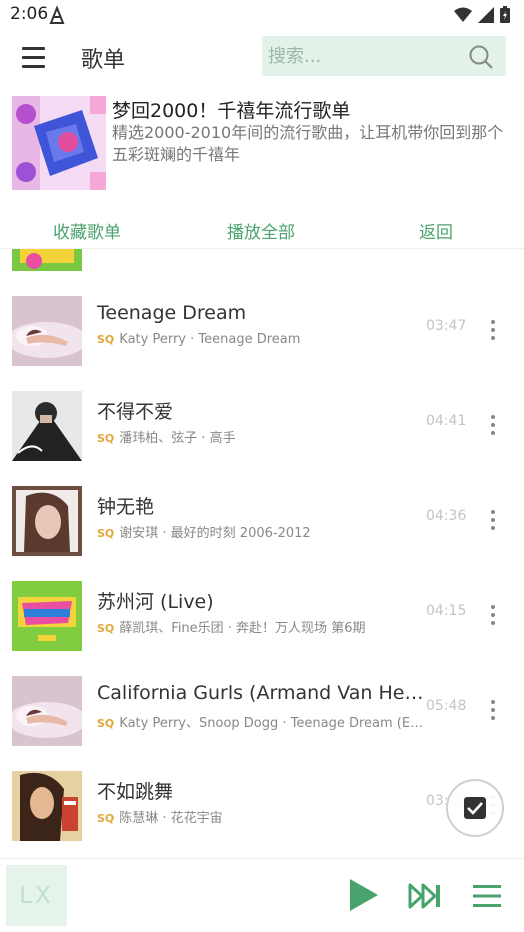 The width and height of the screenshot is (524, 932). What do you see at coordinates (446, 421) in the screenshot?
I see `song-duration: 04:41` at bounding box center [446, 421].